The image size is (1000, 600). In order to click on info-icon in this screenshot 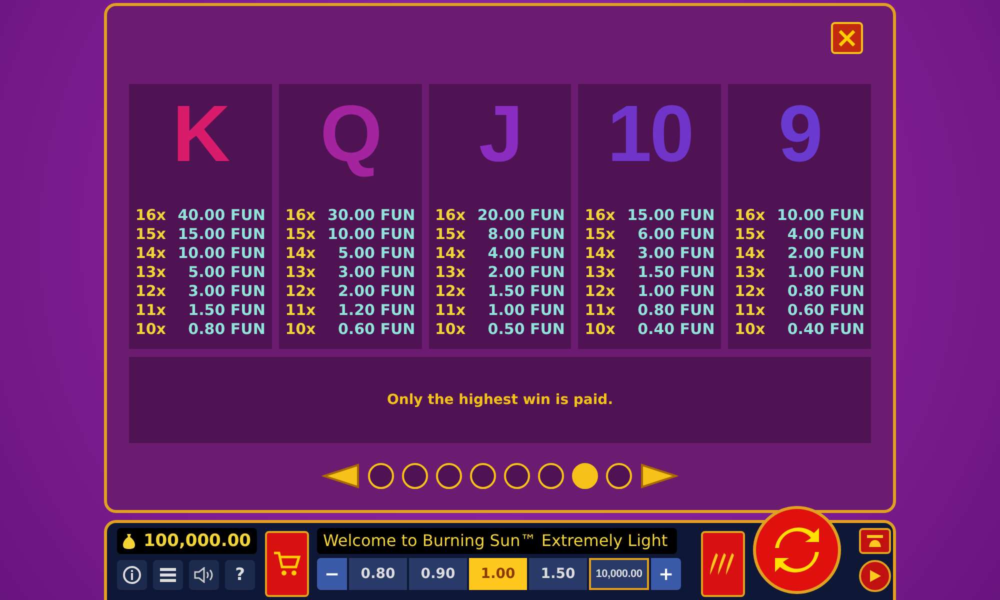, I will do `click(132, 575)`.